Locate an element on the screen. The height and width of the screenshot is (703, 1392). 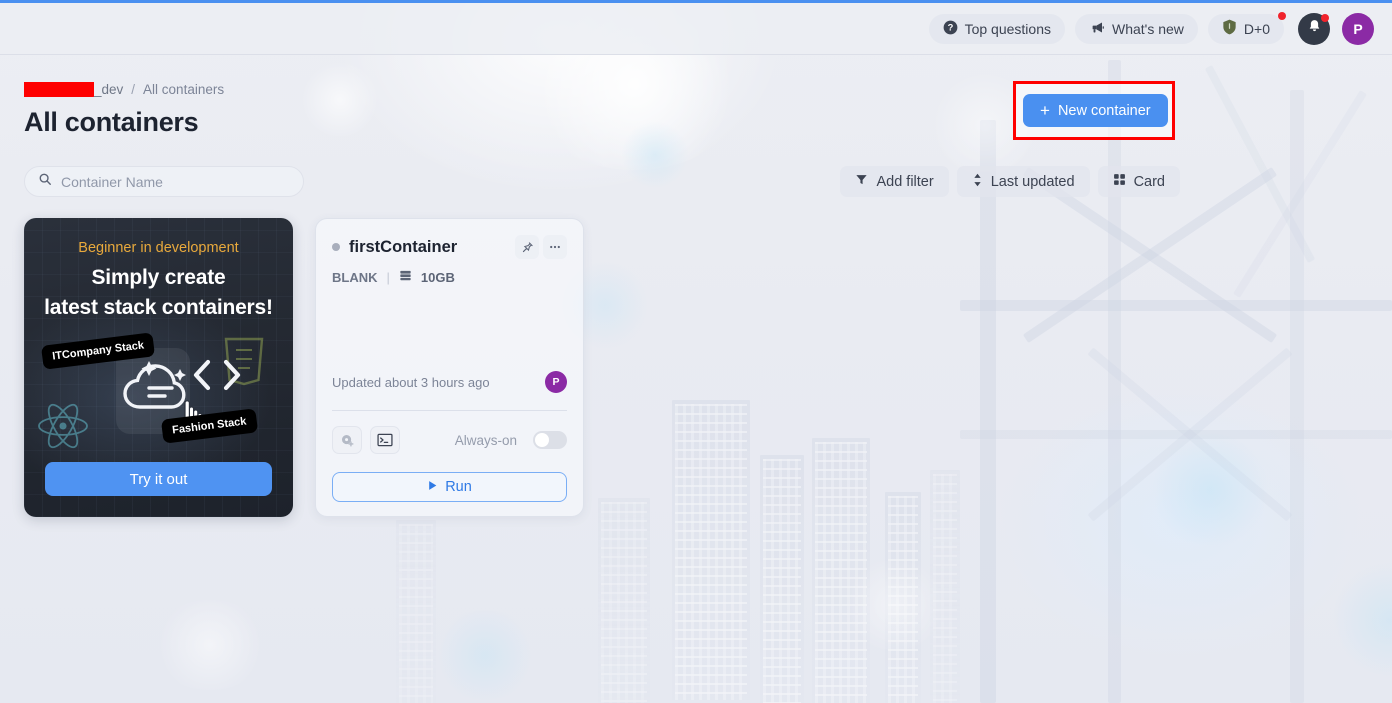
top-questions-button: ? Top questions is located at coordinates (996, 28).